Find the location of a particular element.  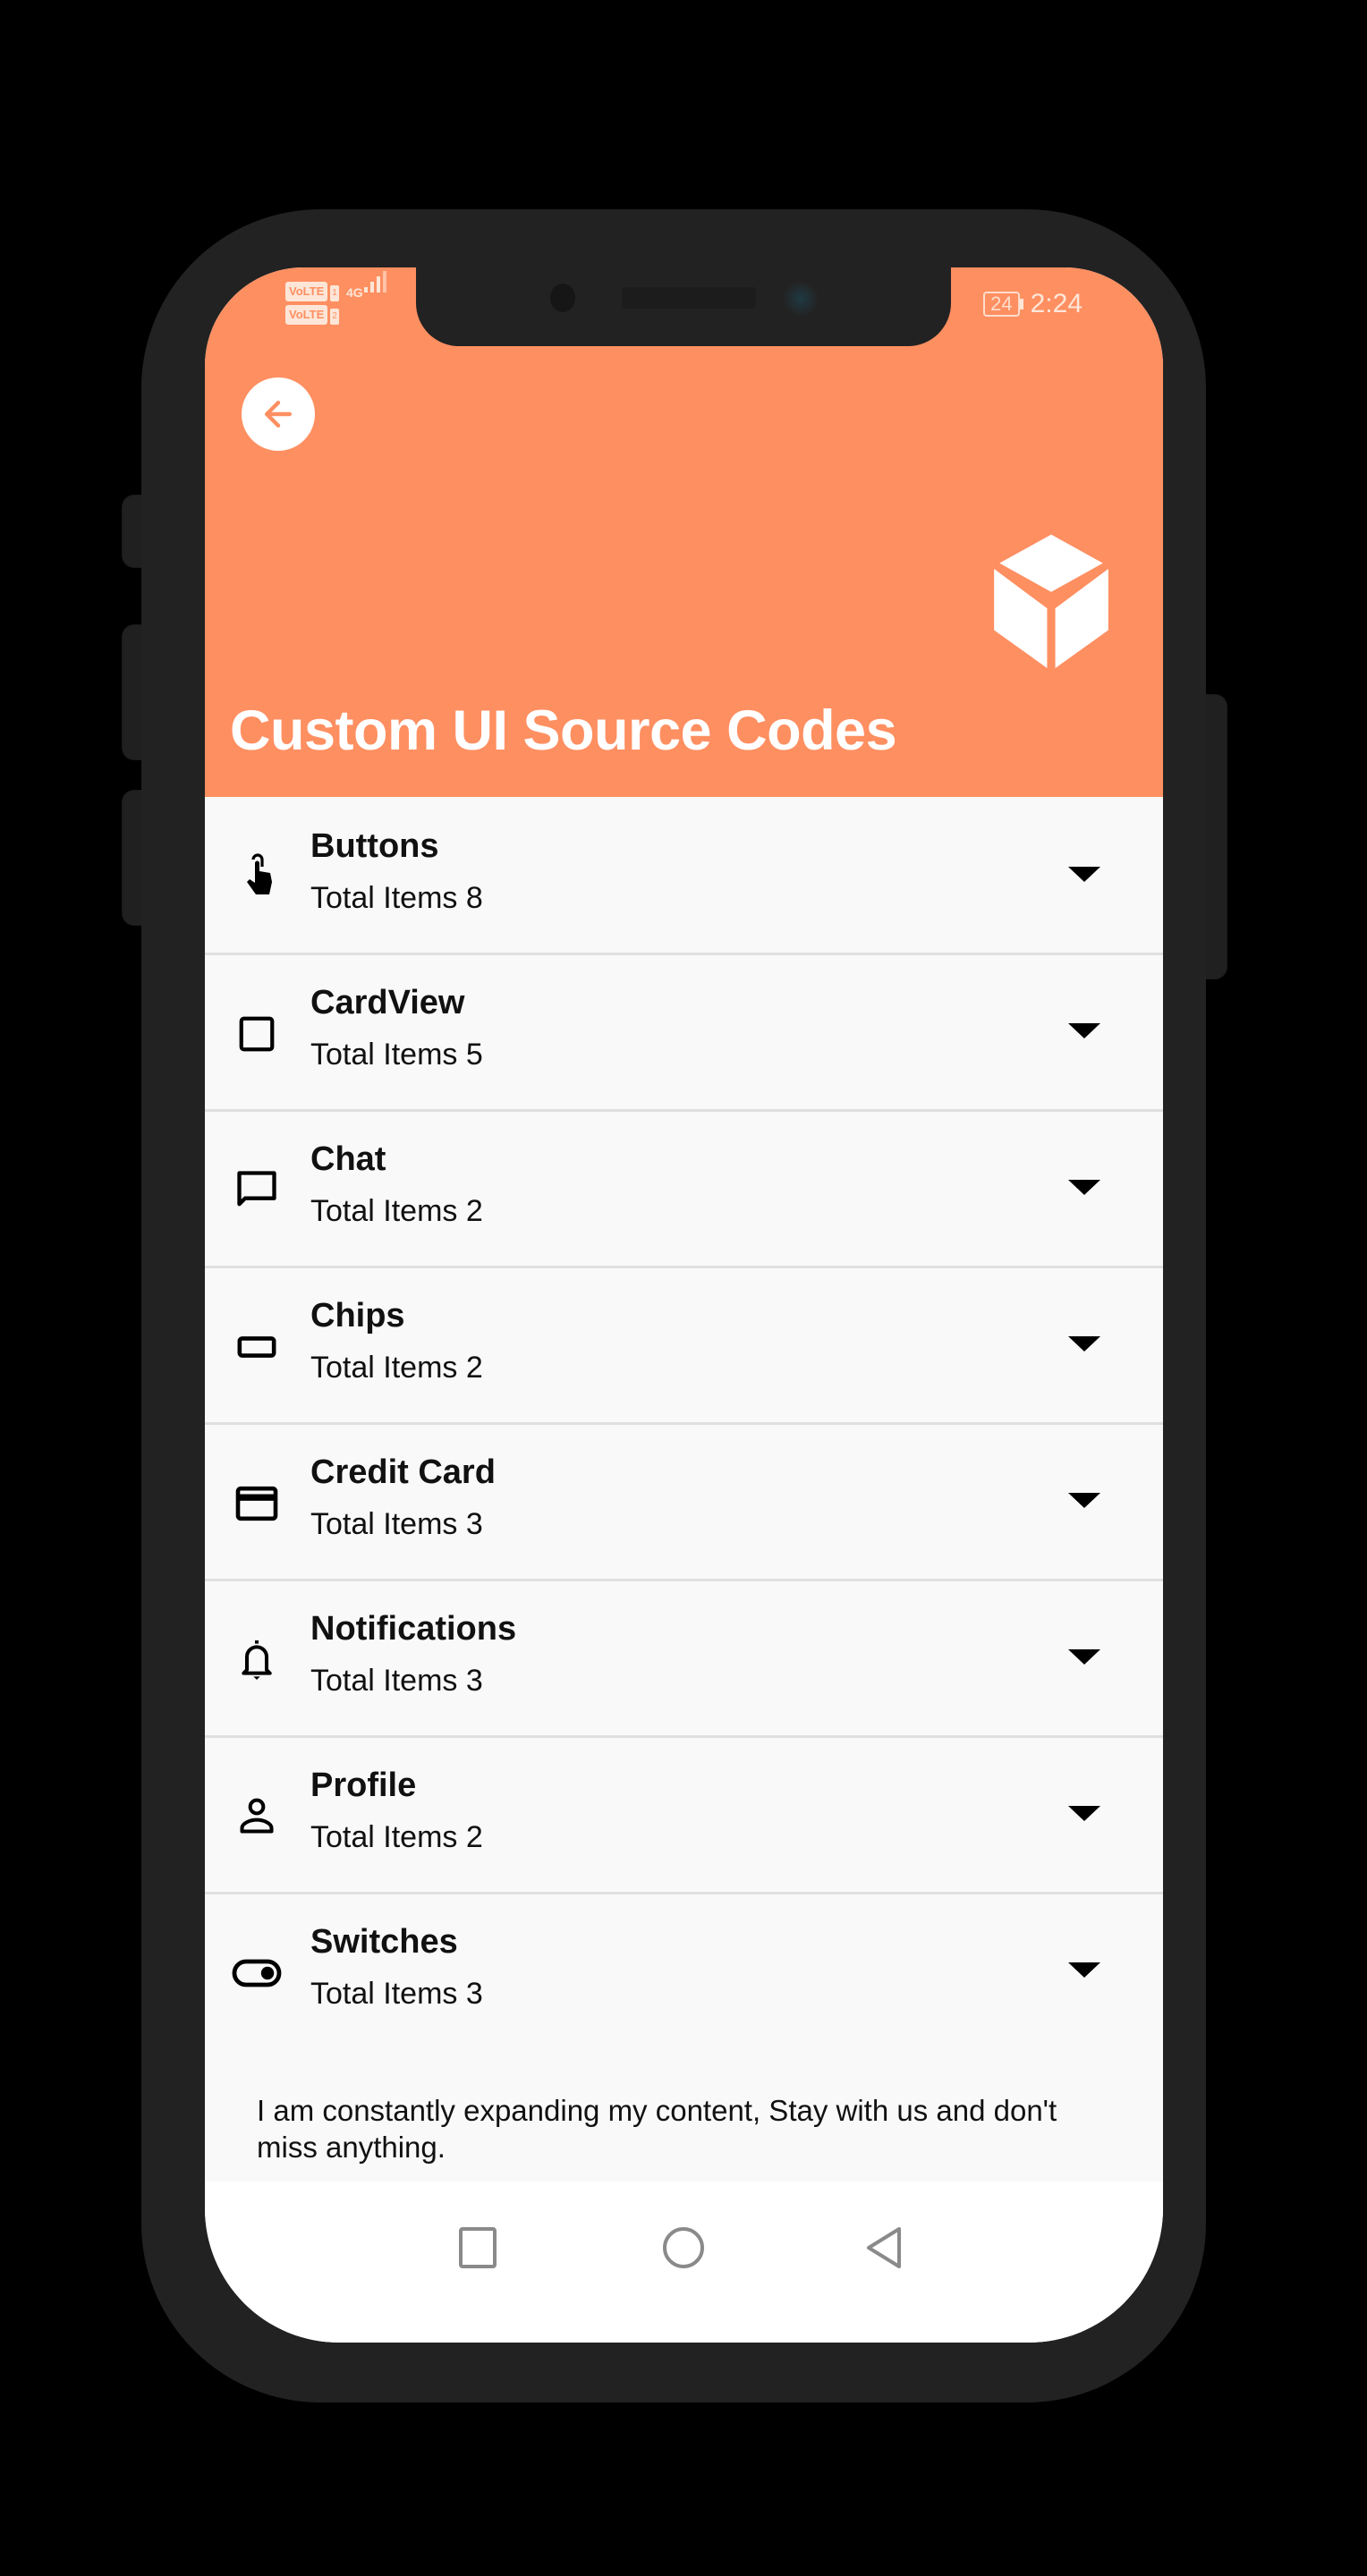

bell-icon is located at coordinates (257, 1660).